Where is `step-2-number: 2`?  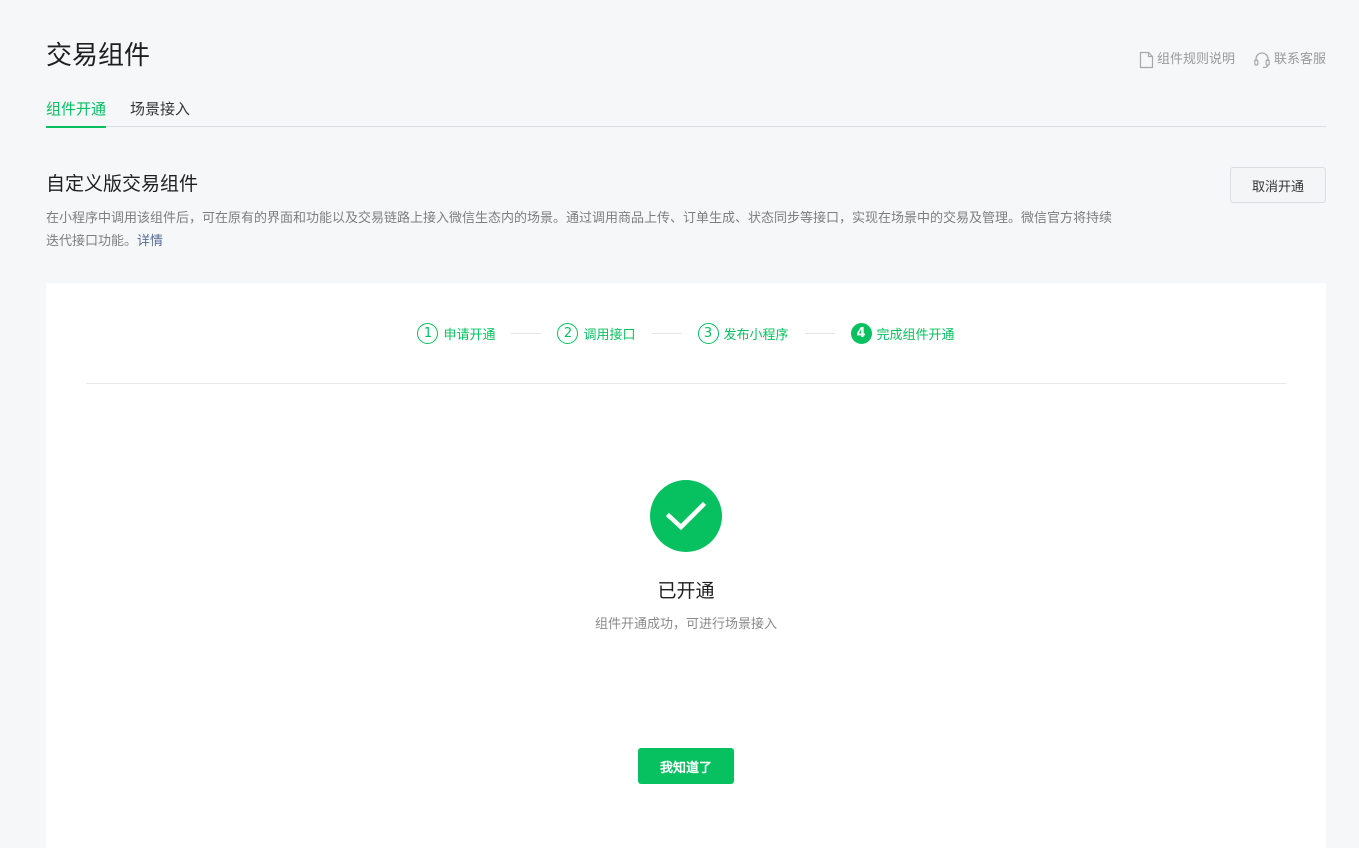
step-2-number: 2 is located at coordinates (568, 333).